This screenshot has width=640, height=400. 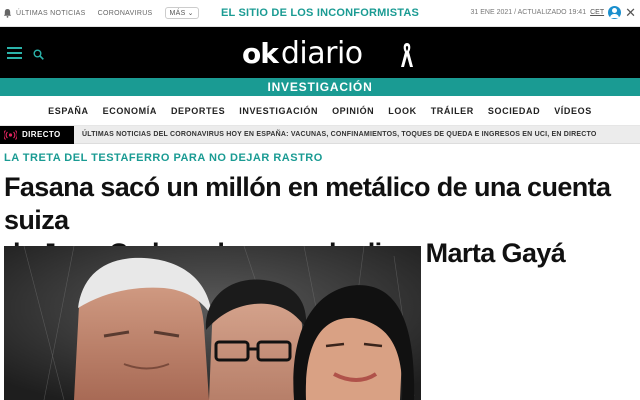 What do you see at coordinates (353, 111) in the screenshot?
I see `nav-item-opinion: OPINIÓN` at bounding box center [353, 111].